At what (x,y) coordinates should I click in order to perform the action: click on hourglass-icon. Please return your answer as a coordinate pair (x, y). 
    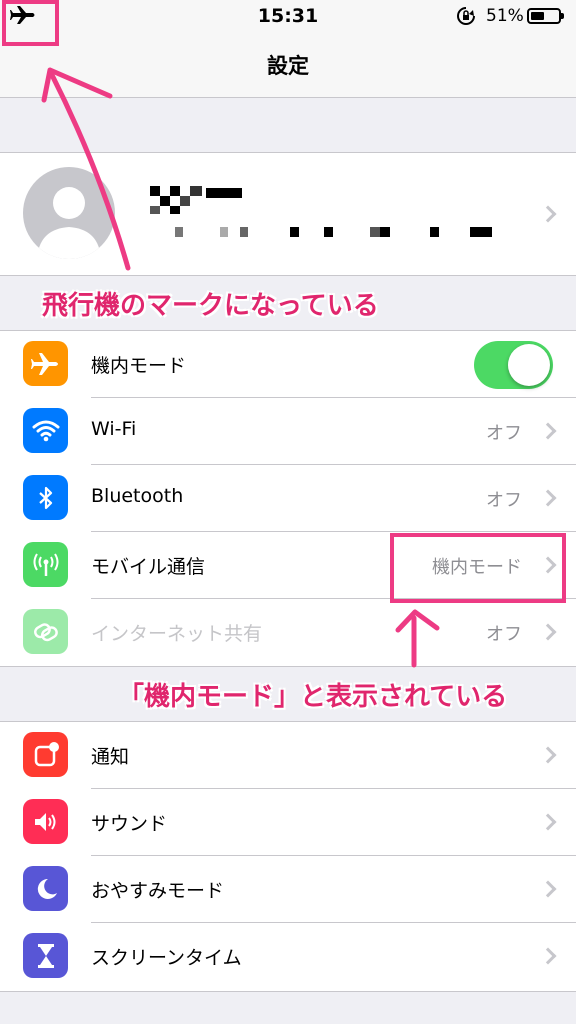
    Looking at the image, I should click on (45, 955).